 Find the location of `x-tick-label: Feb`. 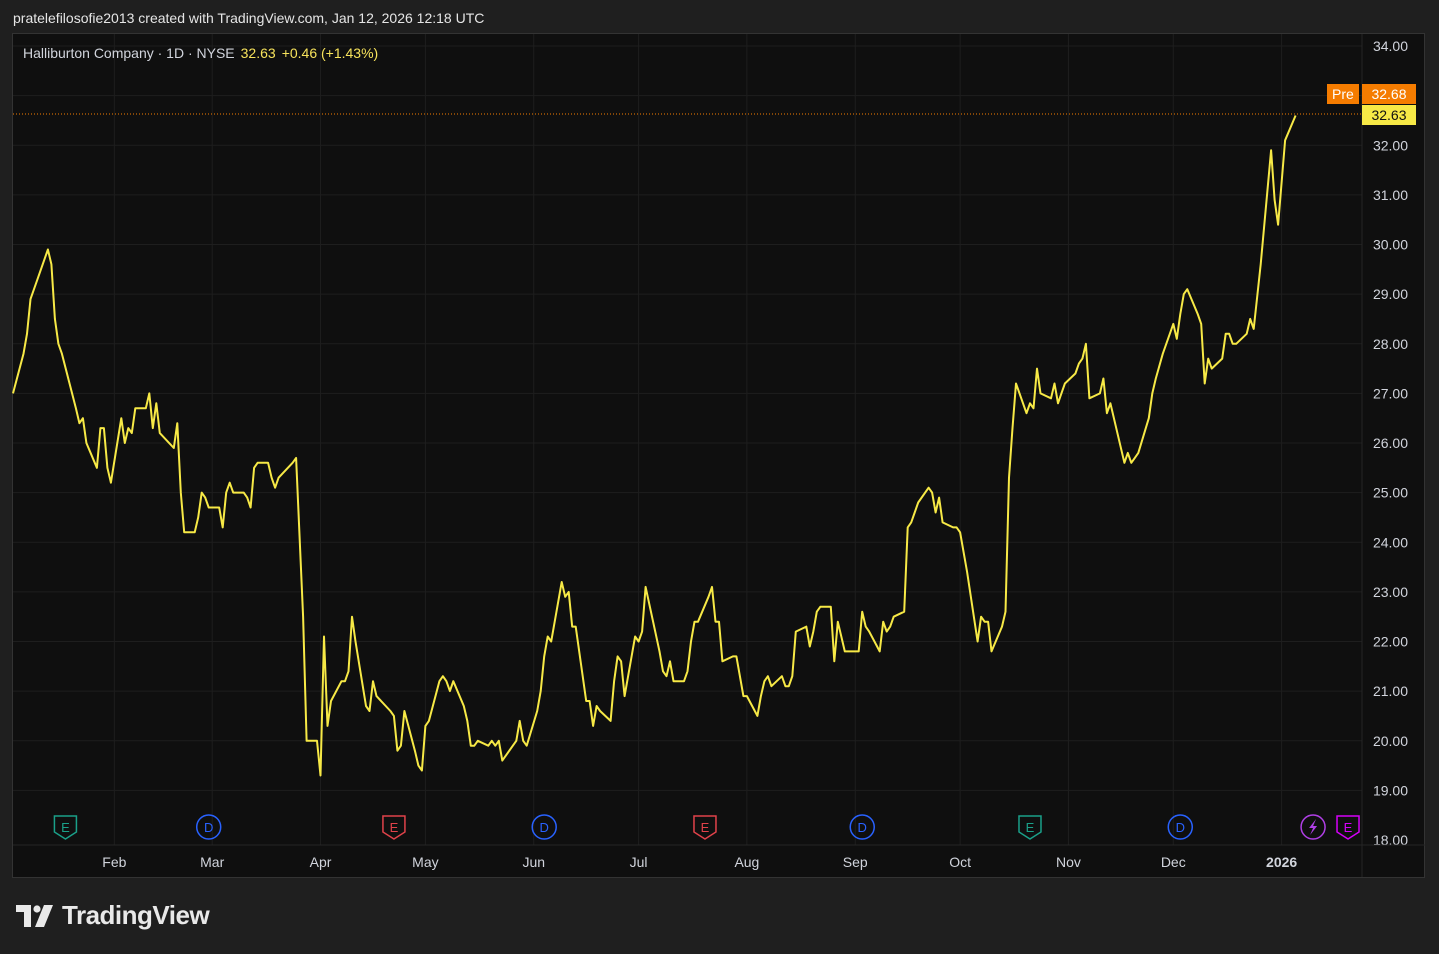

x-tick-label: Feb is located at coordinates (114, 862).